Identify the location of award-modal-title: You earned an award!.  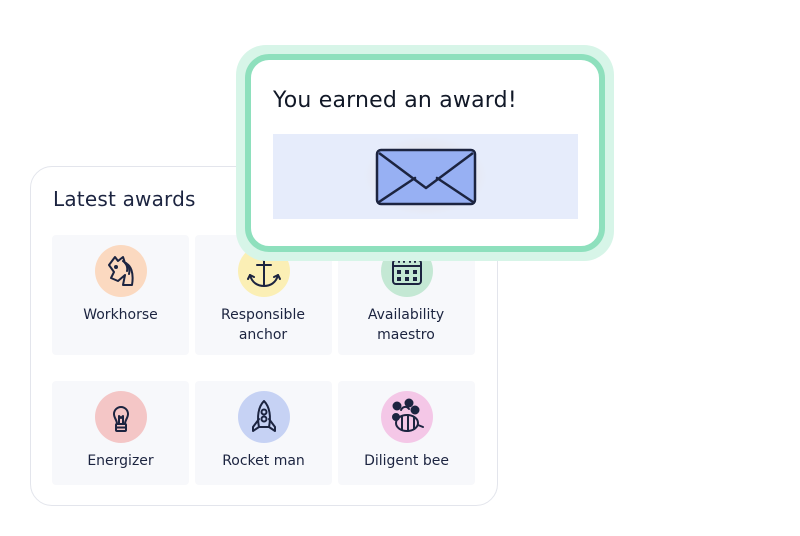
(395, 100).